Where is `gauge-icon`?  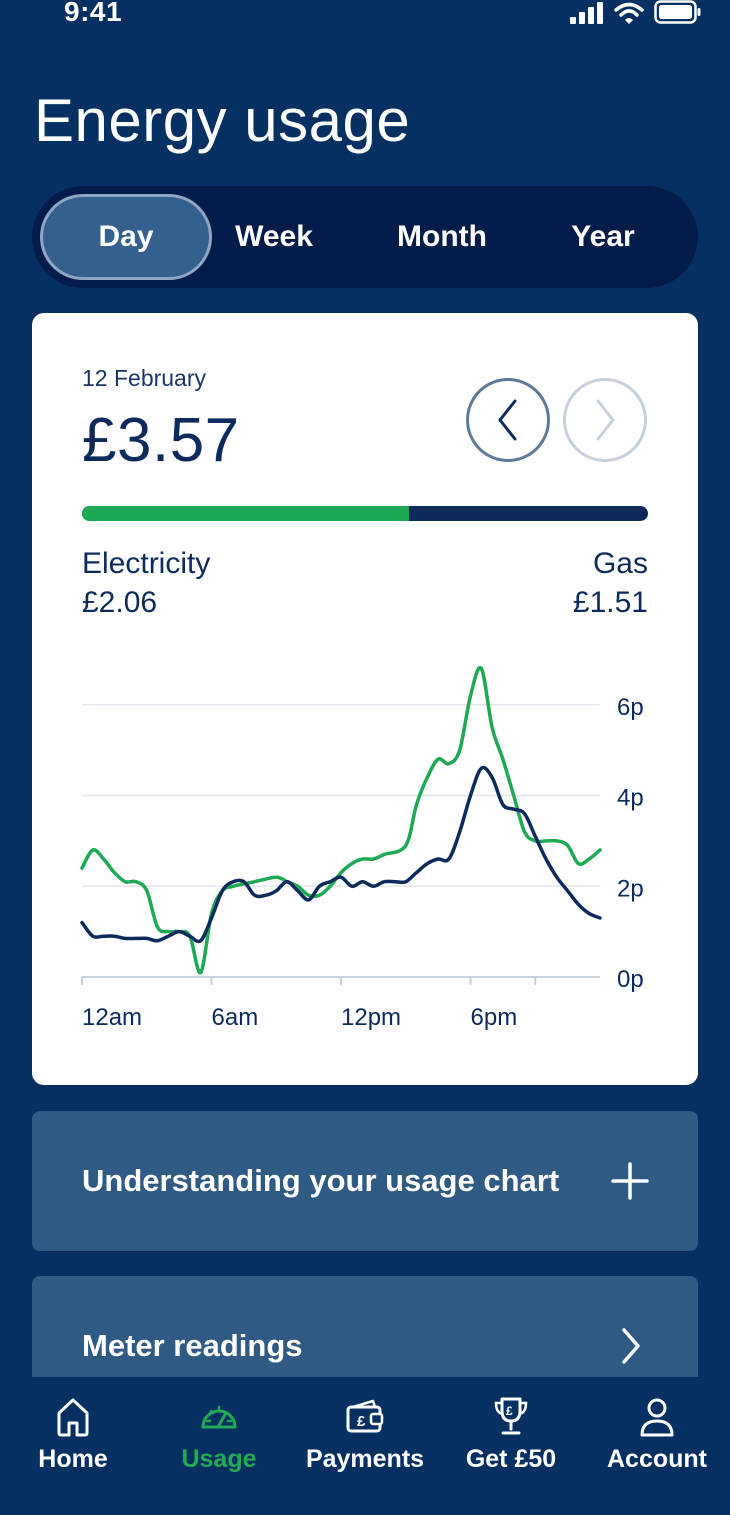
gauge-icon is located at coordinates (219, 1417).